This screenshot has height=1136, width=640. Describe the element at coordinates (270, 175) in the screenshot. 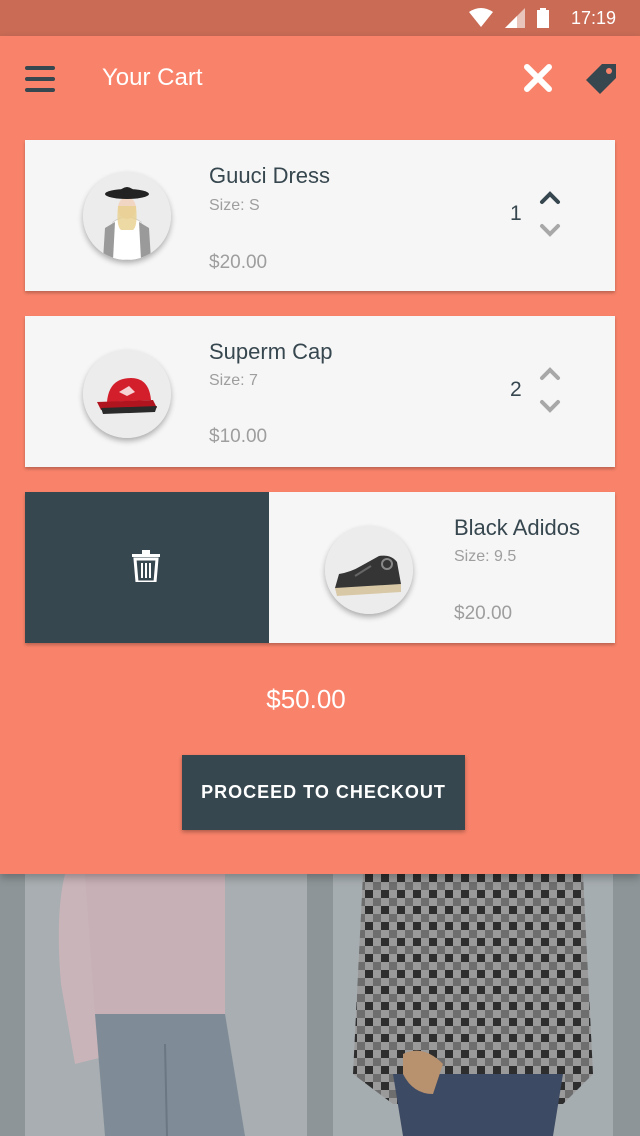

I see `item-name: Guuci Dress` at that location.